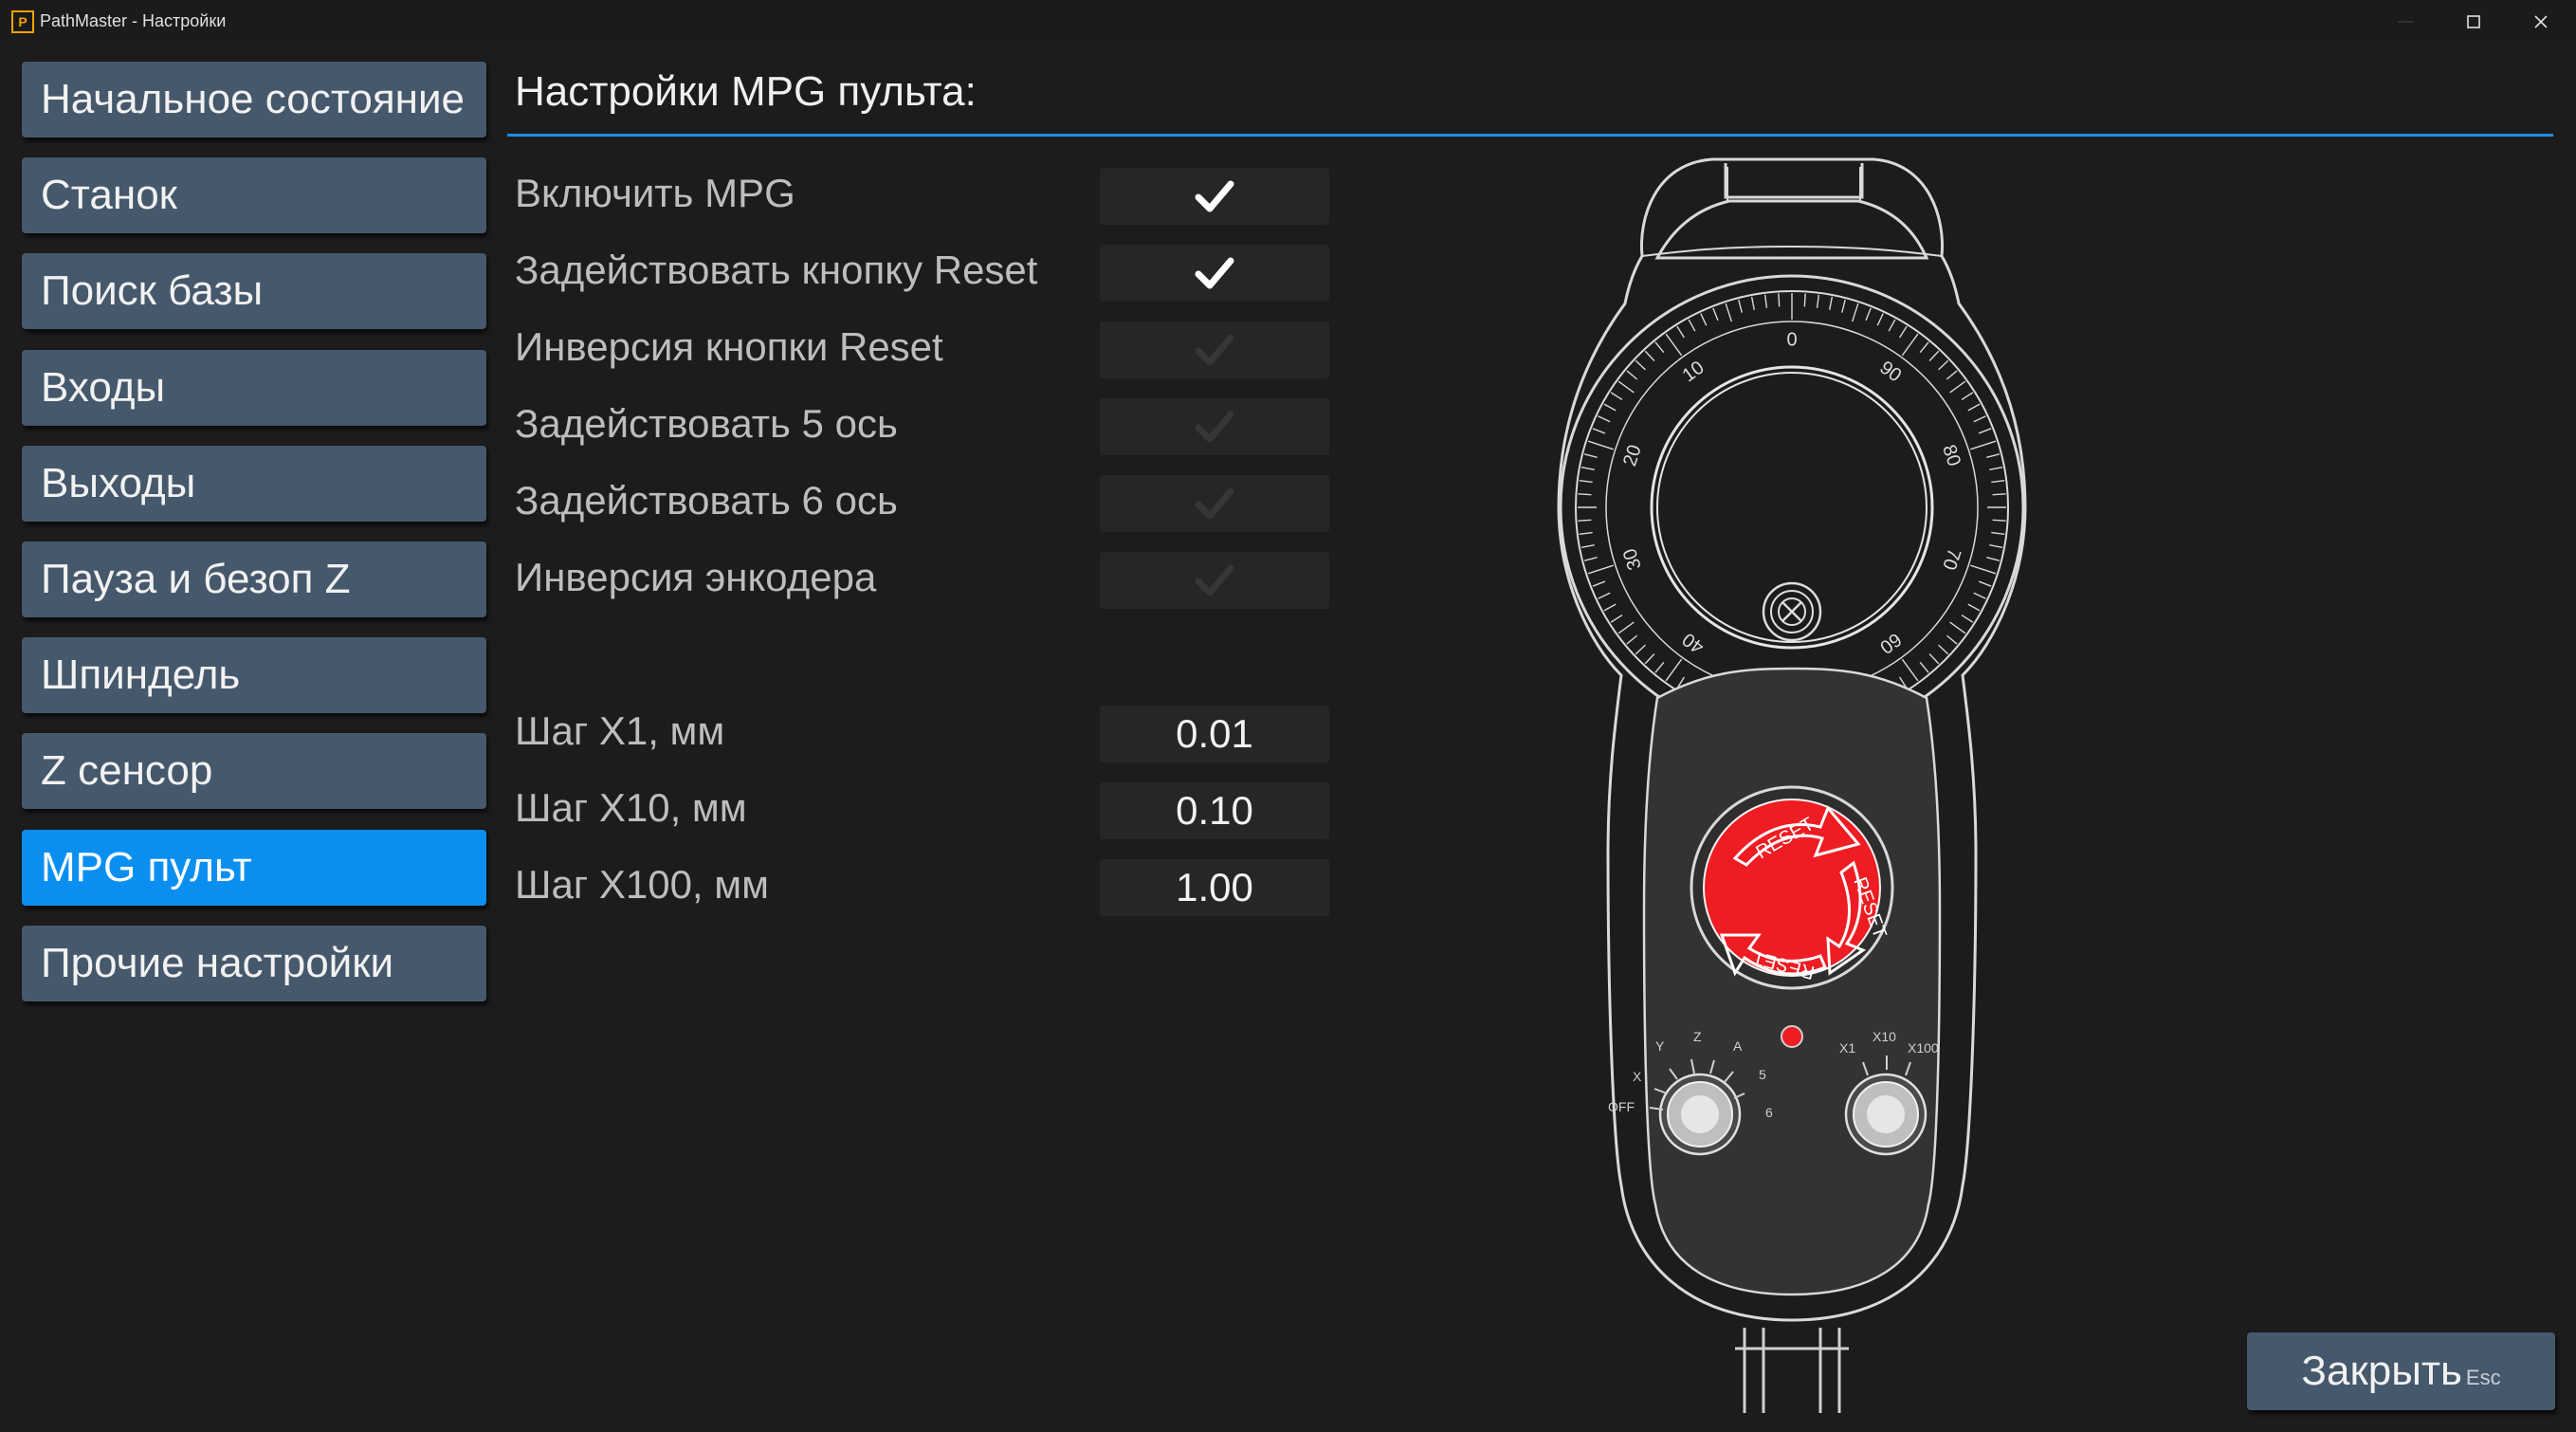 Image resolution: width=2576 pixels, height=1432 pixels. I want to click on invert-encoder-checkbox, so click(1214, 581).